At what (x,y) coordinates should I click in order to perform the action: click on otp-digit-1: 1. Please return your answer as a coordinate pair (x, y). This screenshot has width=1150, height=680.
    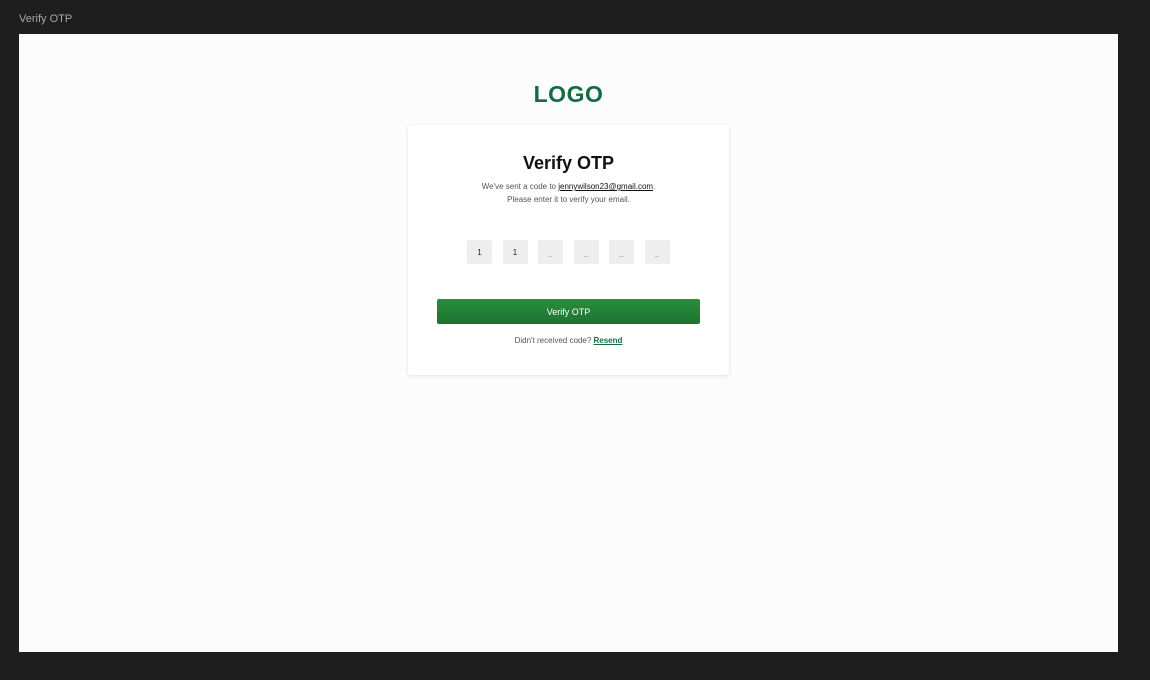
    Looking at the image, I should click on (479, 252).